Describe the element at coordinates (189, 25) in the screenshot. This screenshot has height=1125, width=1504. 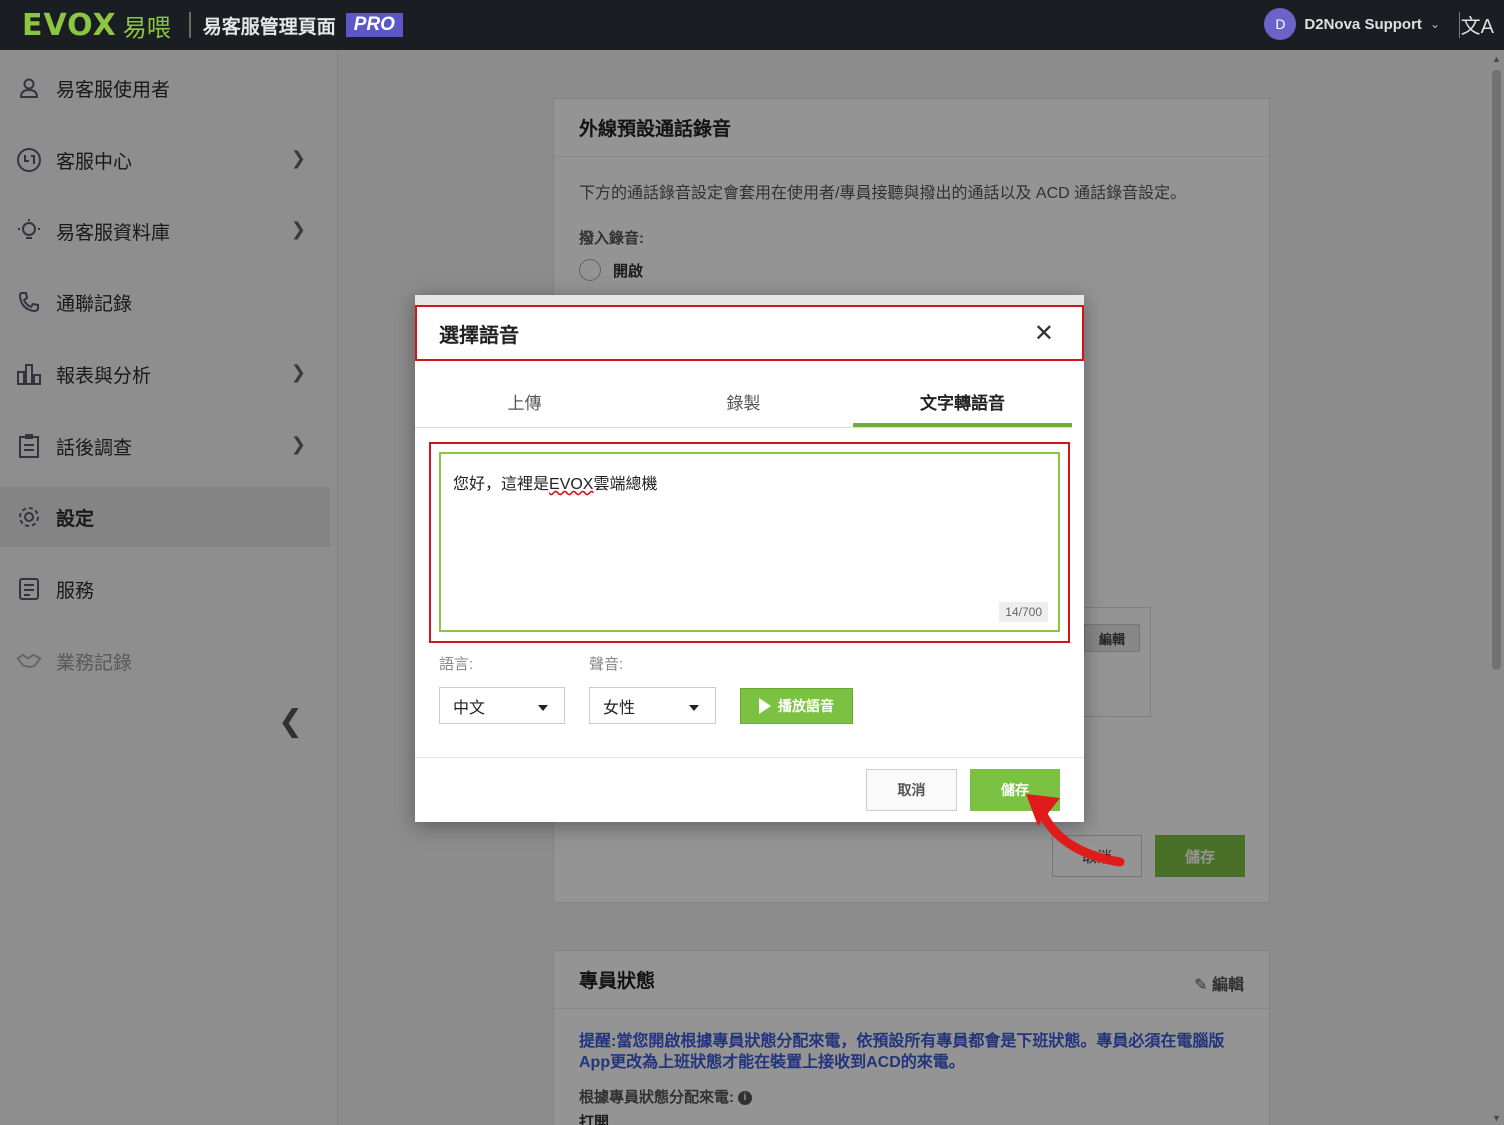
I see `topbar-divider` at that location.